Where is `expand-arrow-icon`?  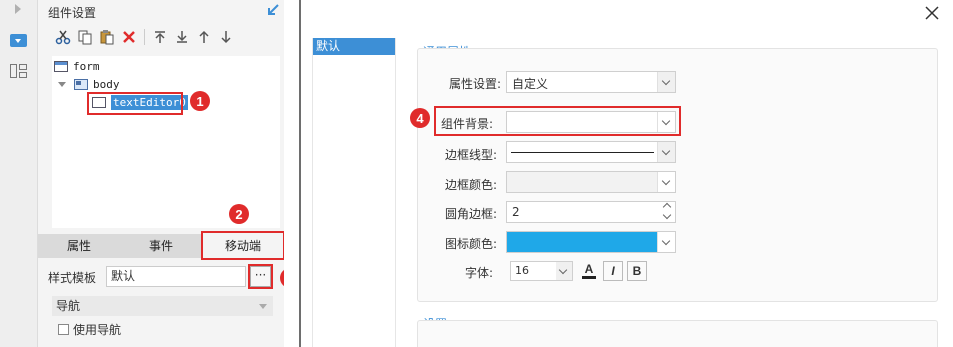 expand-arrow-icon is located at coordinates (18, 9).